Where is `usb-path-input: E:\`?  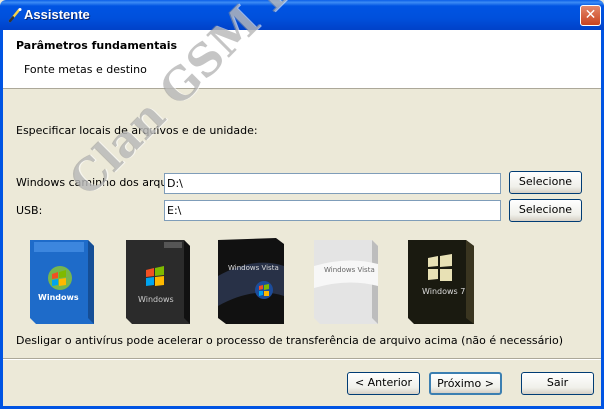
usb-path-input: E:\ is located at coordinates (332, 210).